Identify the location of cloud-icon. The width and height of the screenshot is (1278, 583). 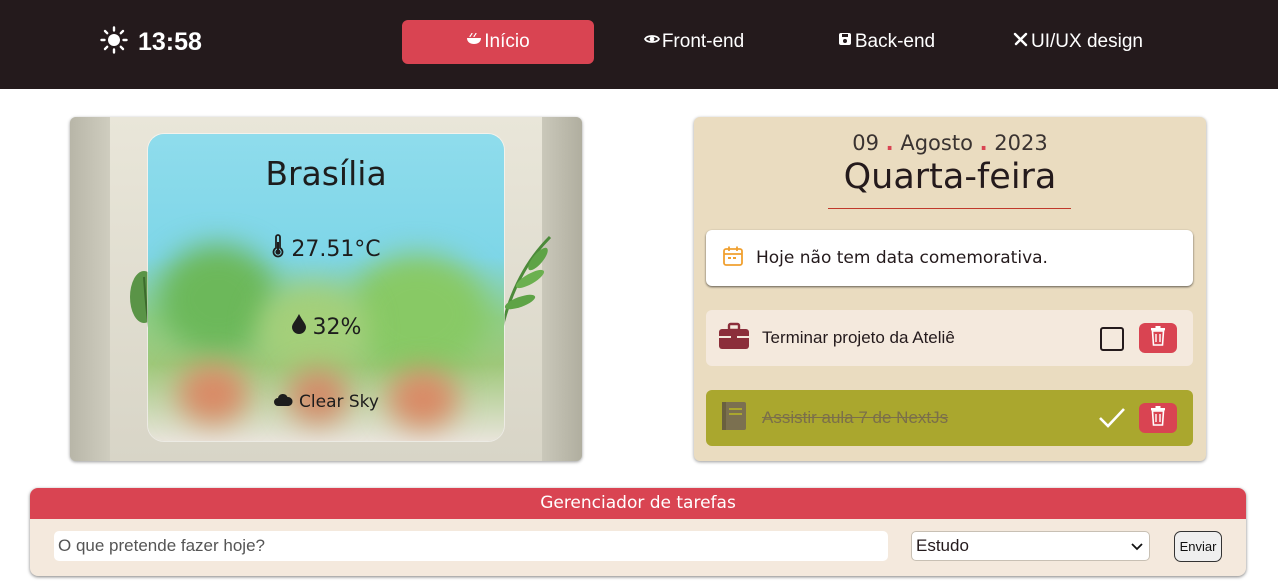
(283, 402).